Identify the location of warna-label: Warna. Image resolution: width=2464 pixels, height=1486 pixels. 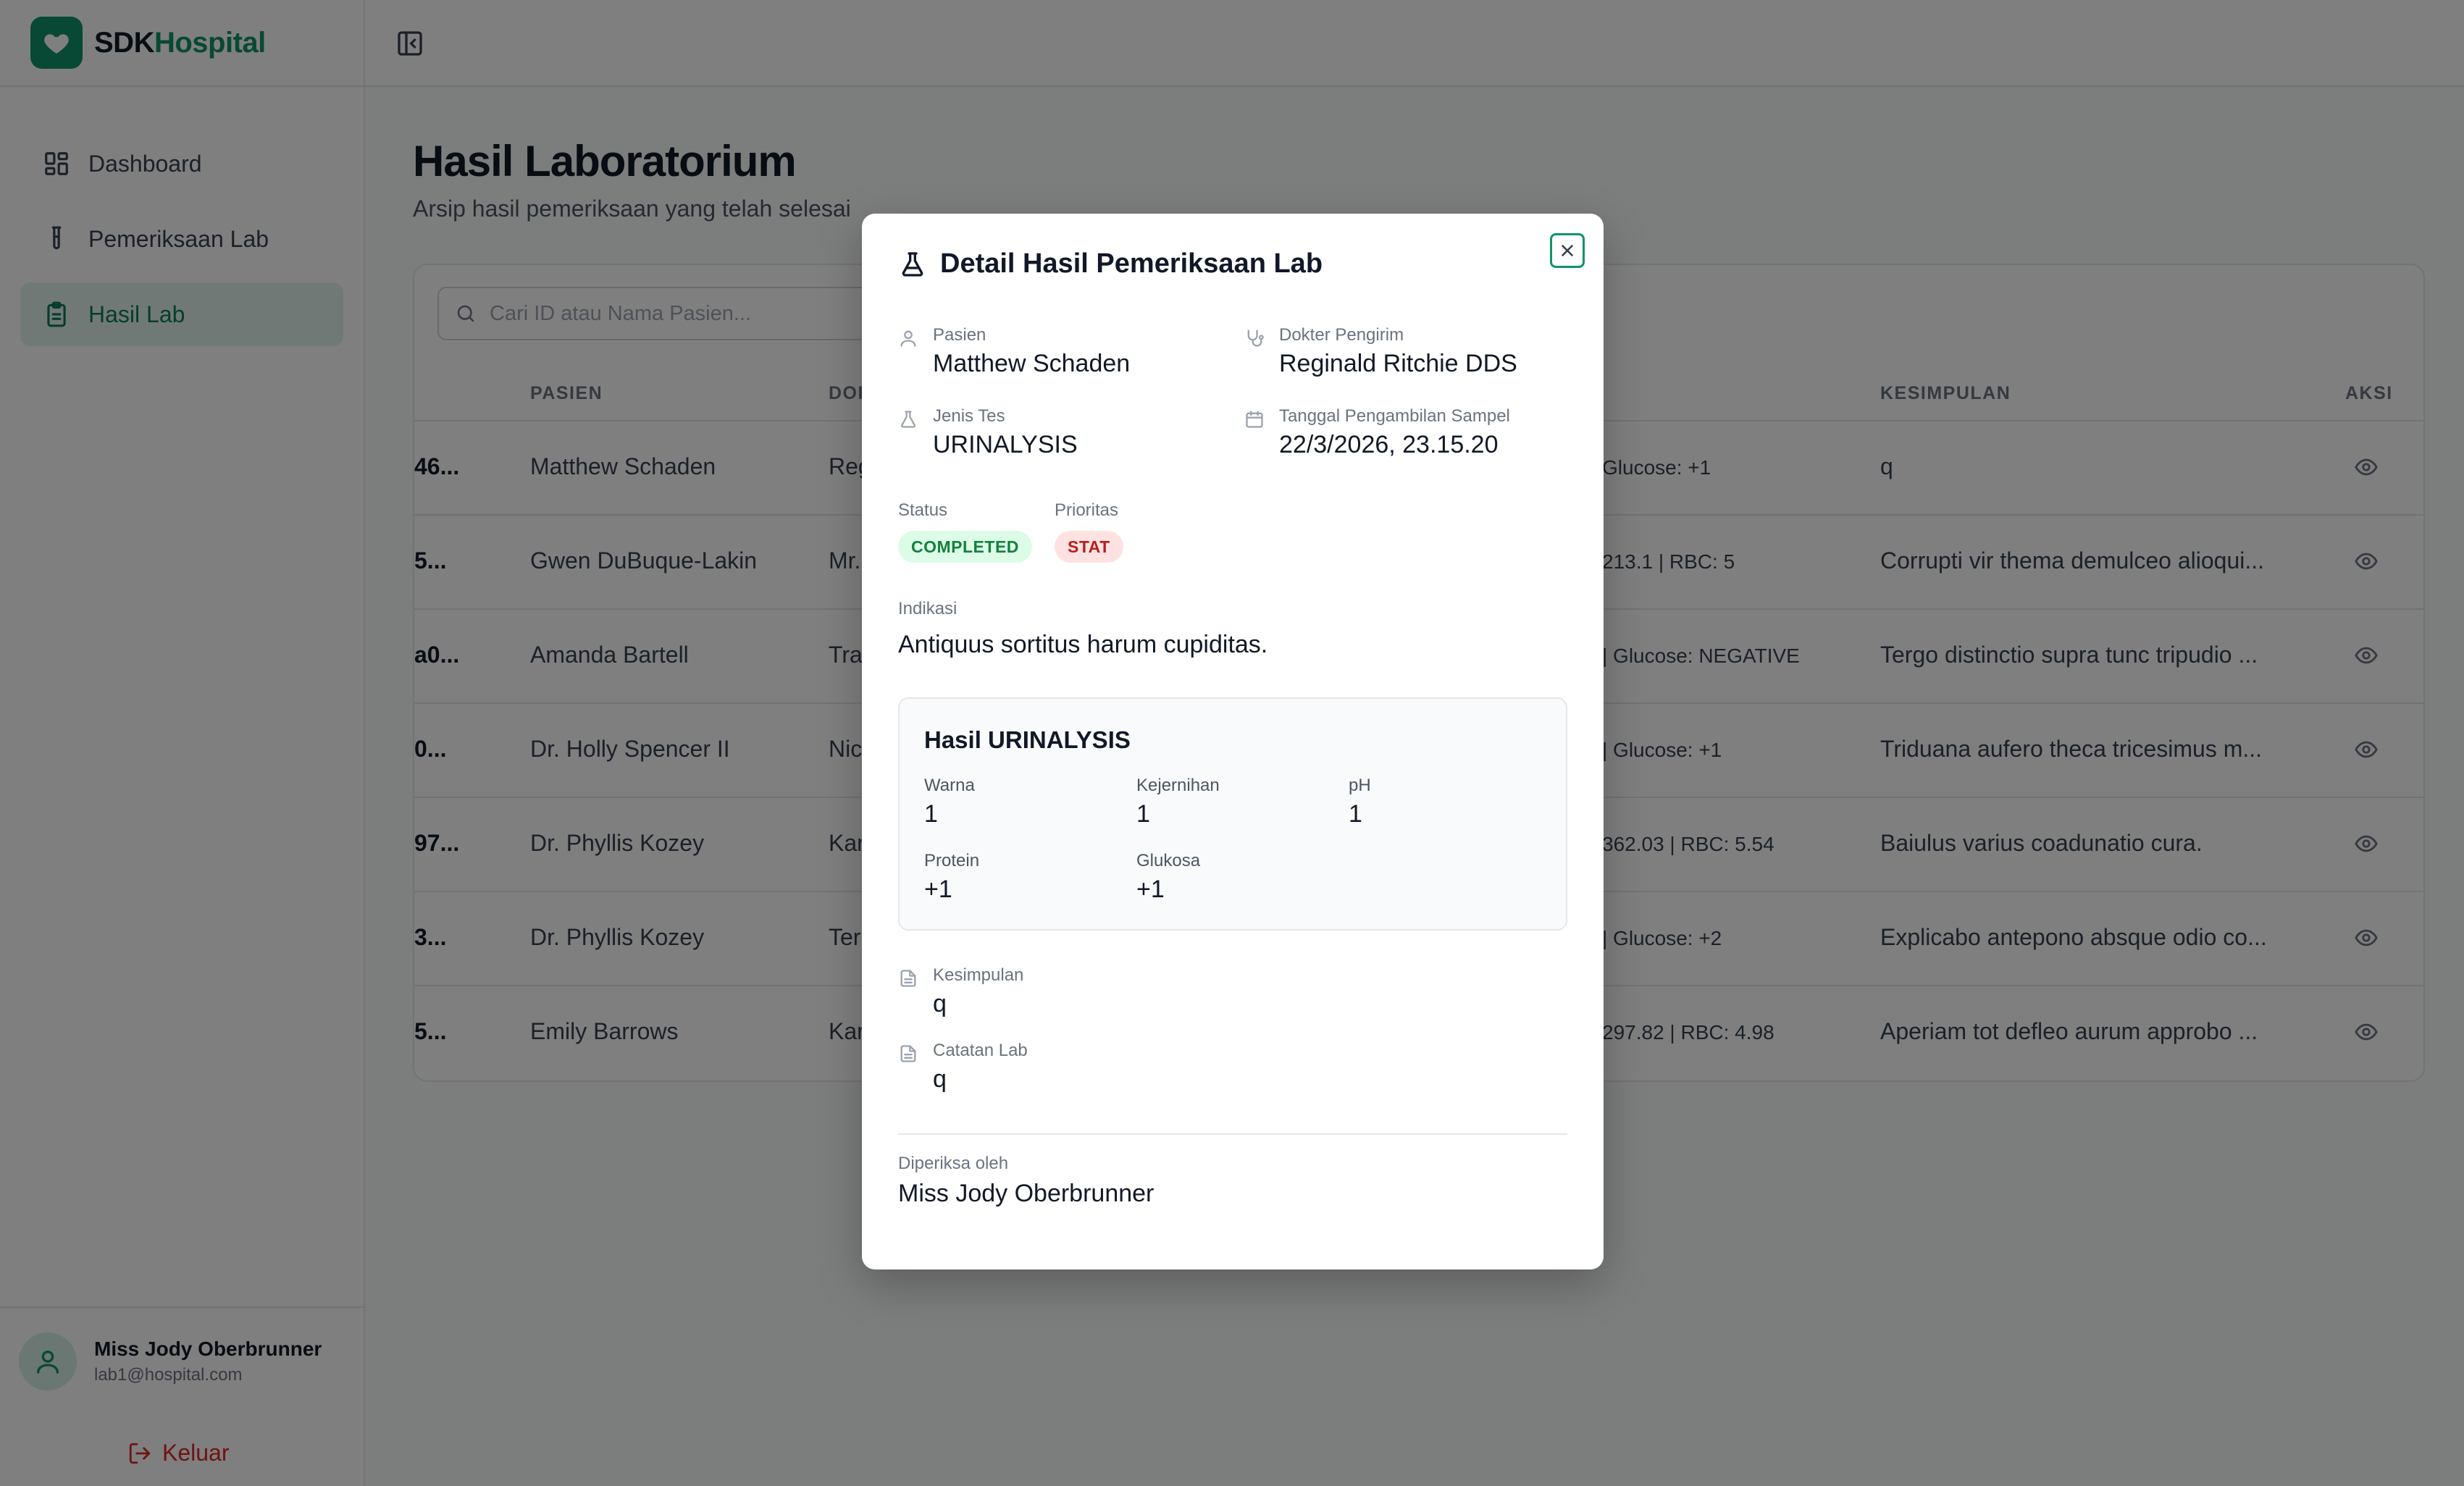
(949, 786).